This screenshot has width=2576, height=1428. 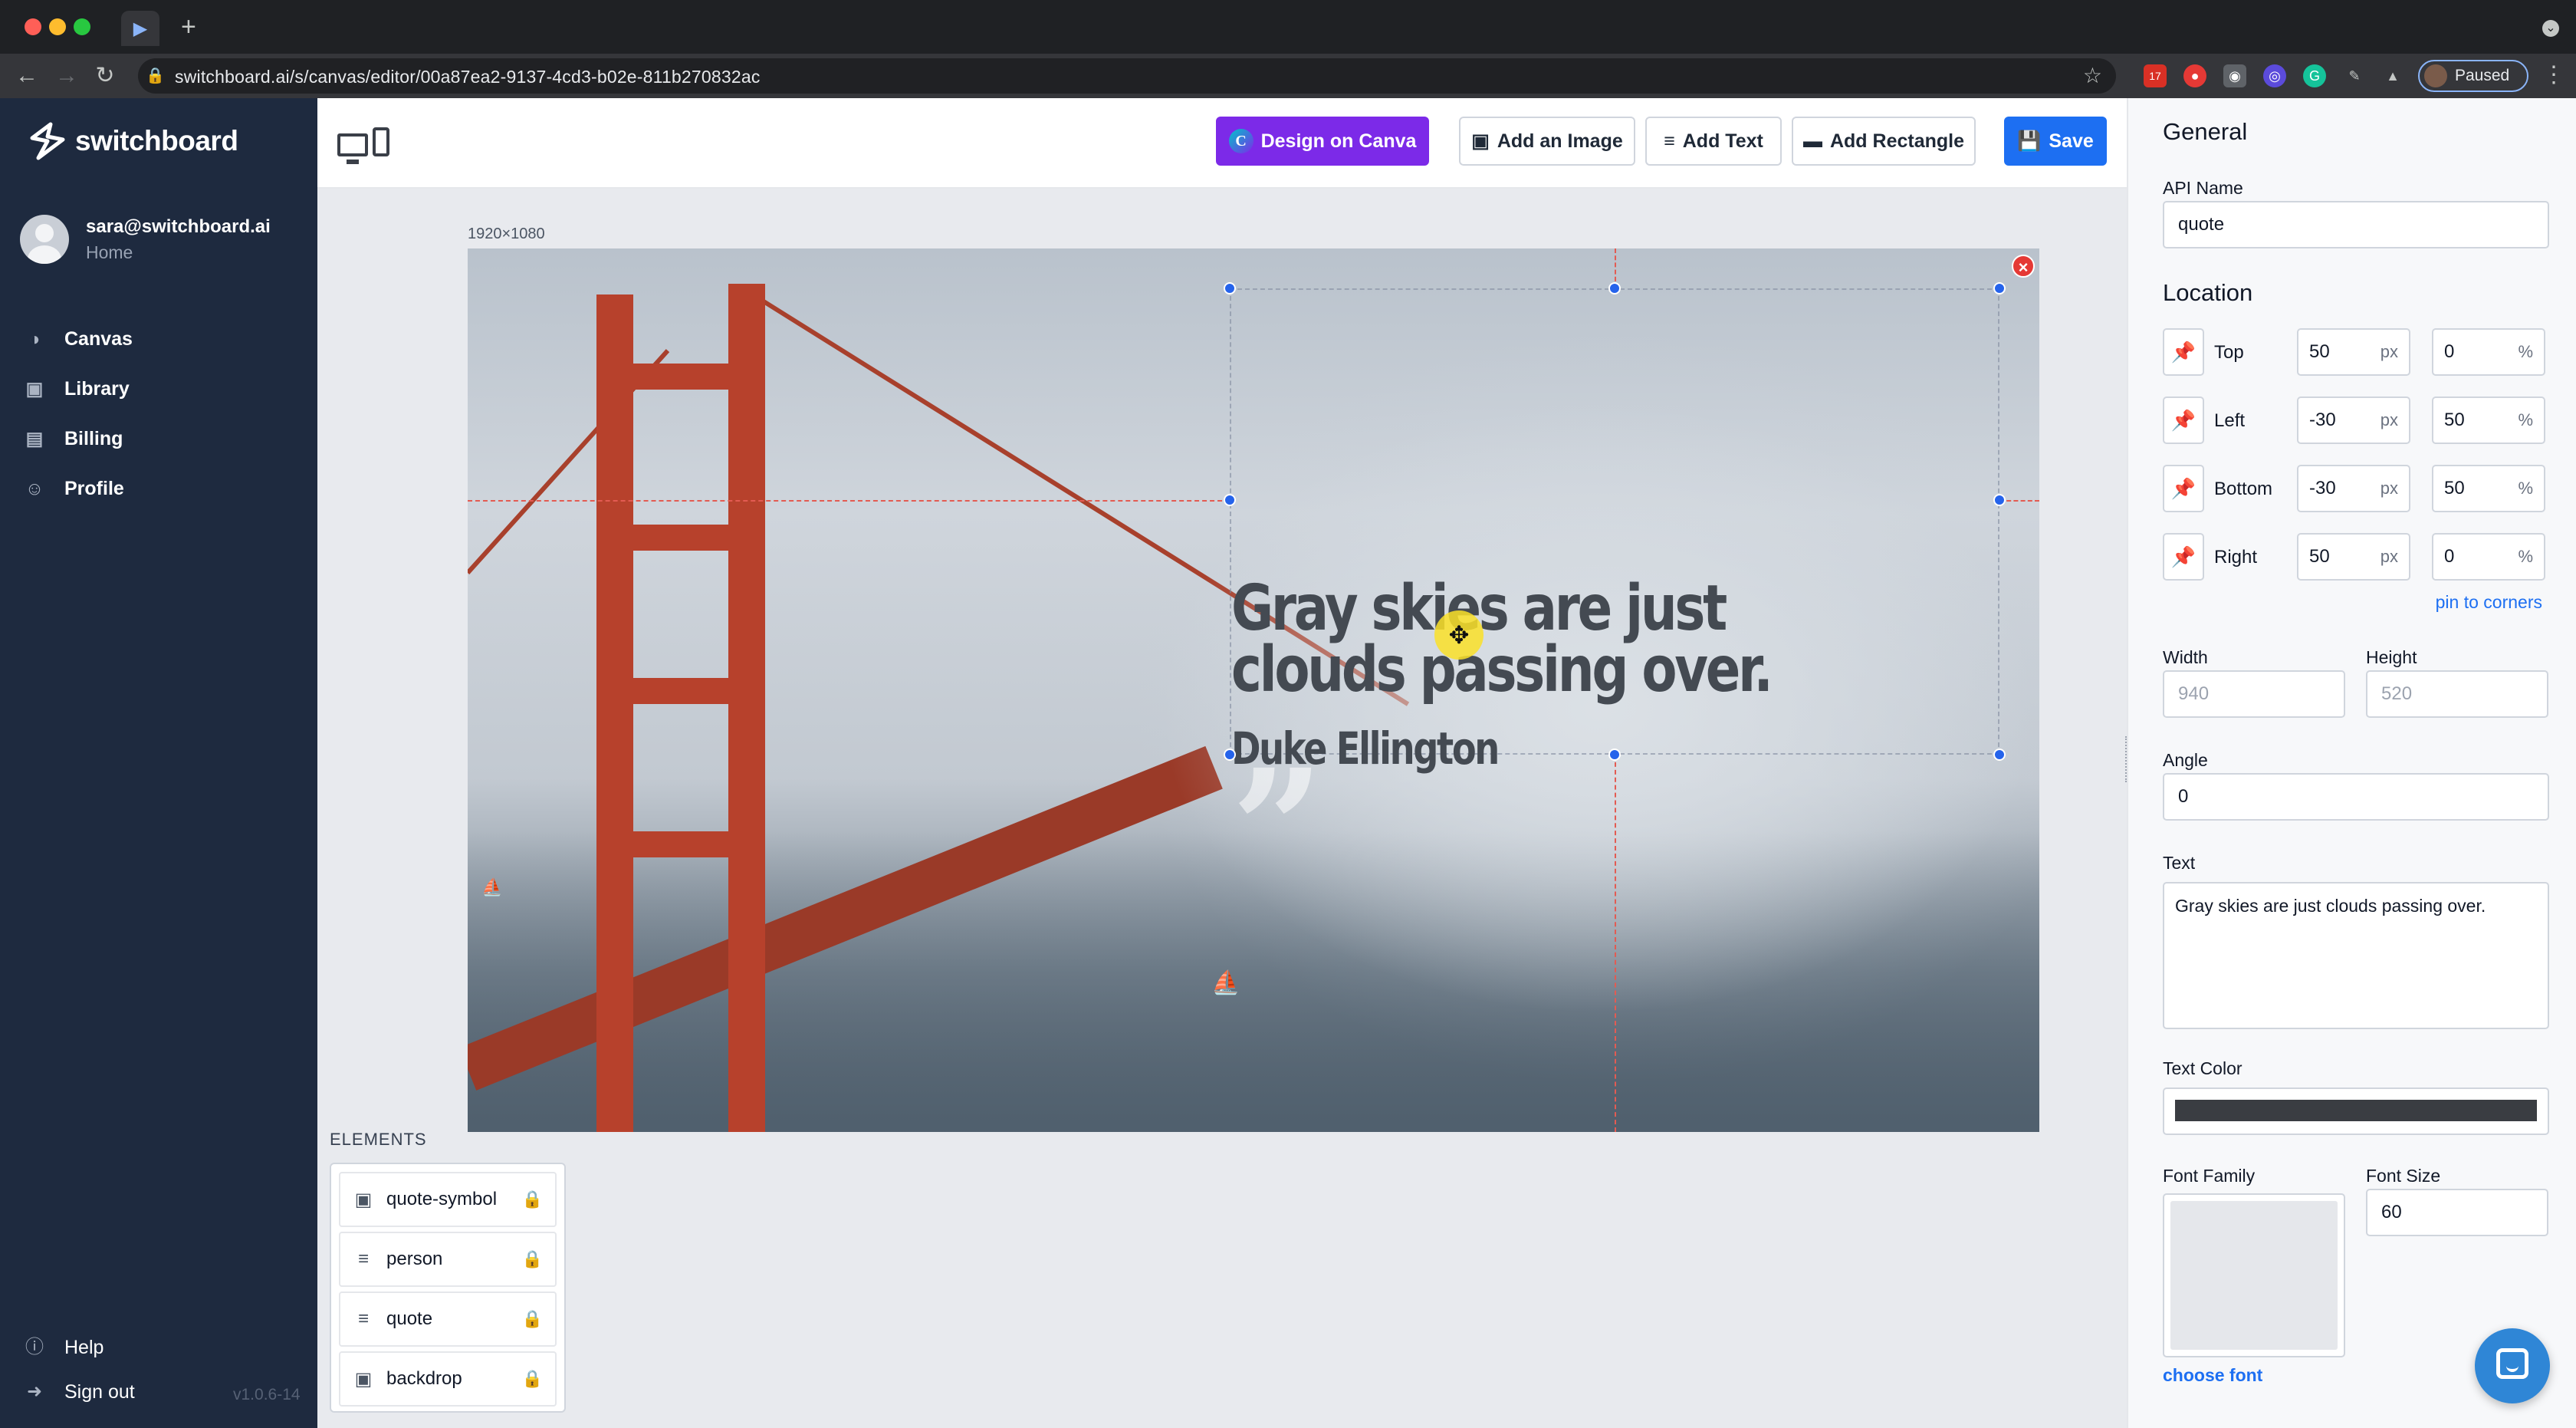 I want to click on design-on-canva-button: C Design on Canva, so click(x=1322, y=141).